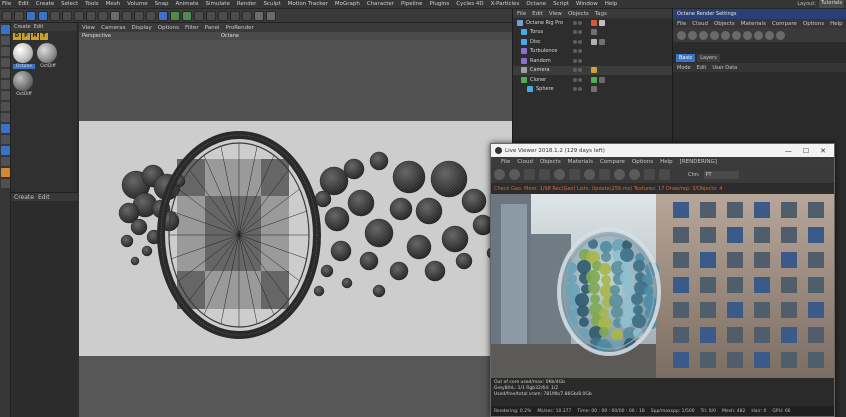 The width and height of the screenshot is (846, 417). Describe the element at coordinates (23, 4) in the screenshot. I see `main-menu-item: Edit` at that location.